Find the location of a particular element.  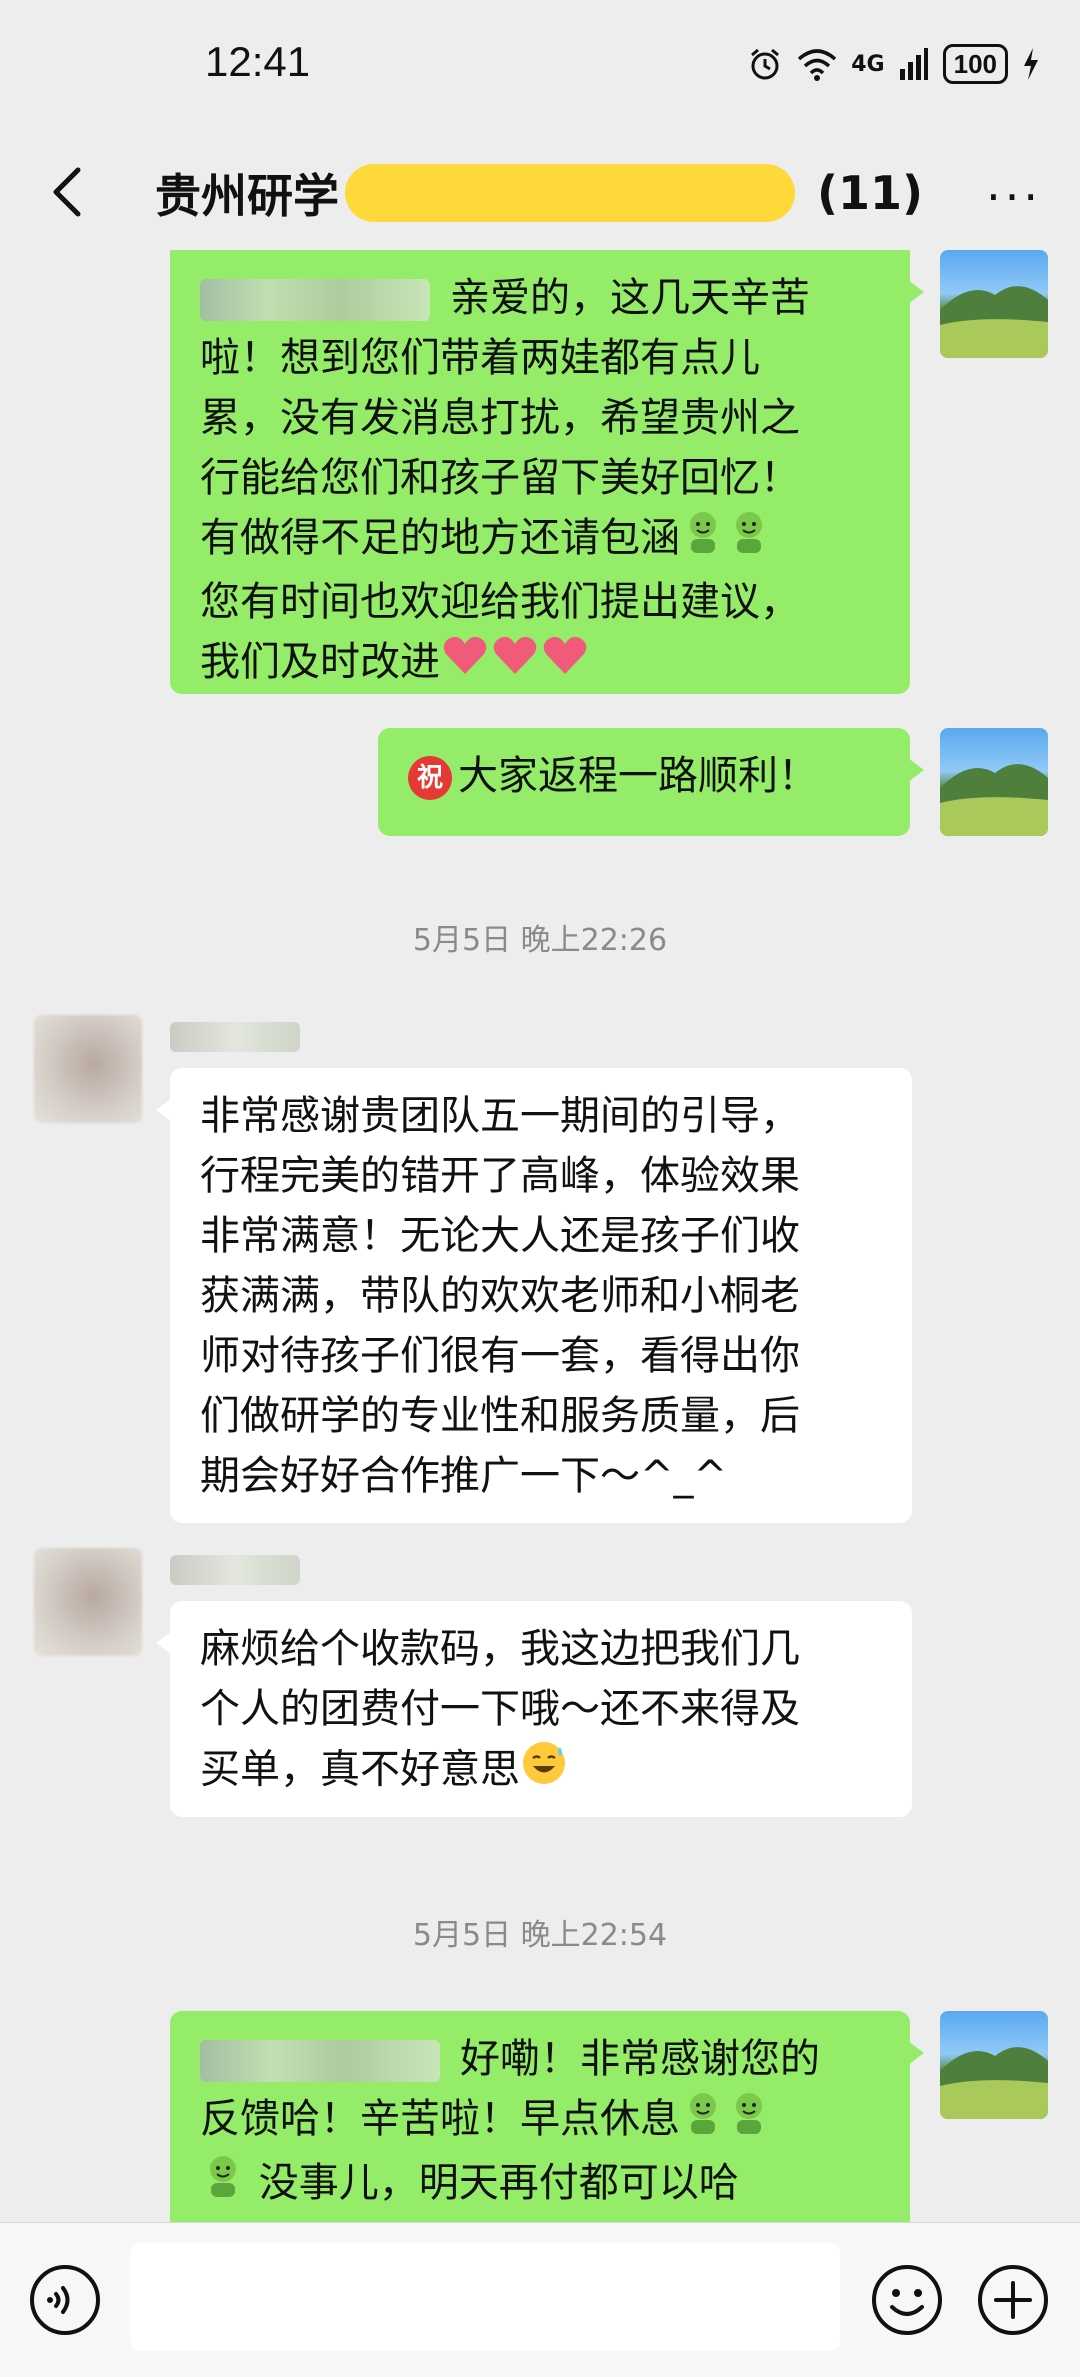

message-line: 个人的团费付一下哦～还不来得及 is located at coordinates (500, 1709).